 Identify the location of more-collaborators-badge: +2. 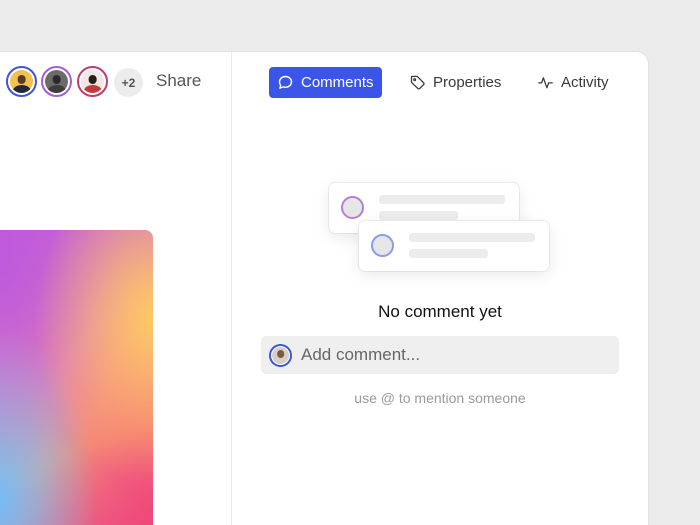
(128, 82).